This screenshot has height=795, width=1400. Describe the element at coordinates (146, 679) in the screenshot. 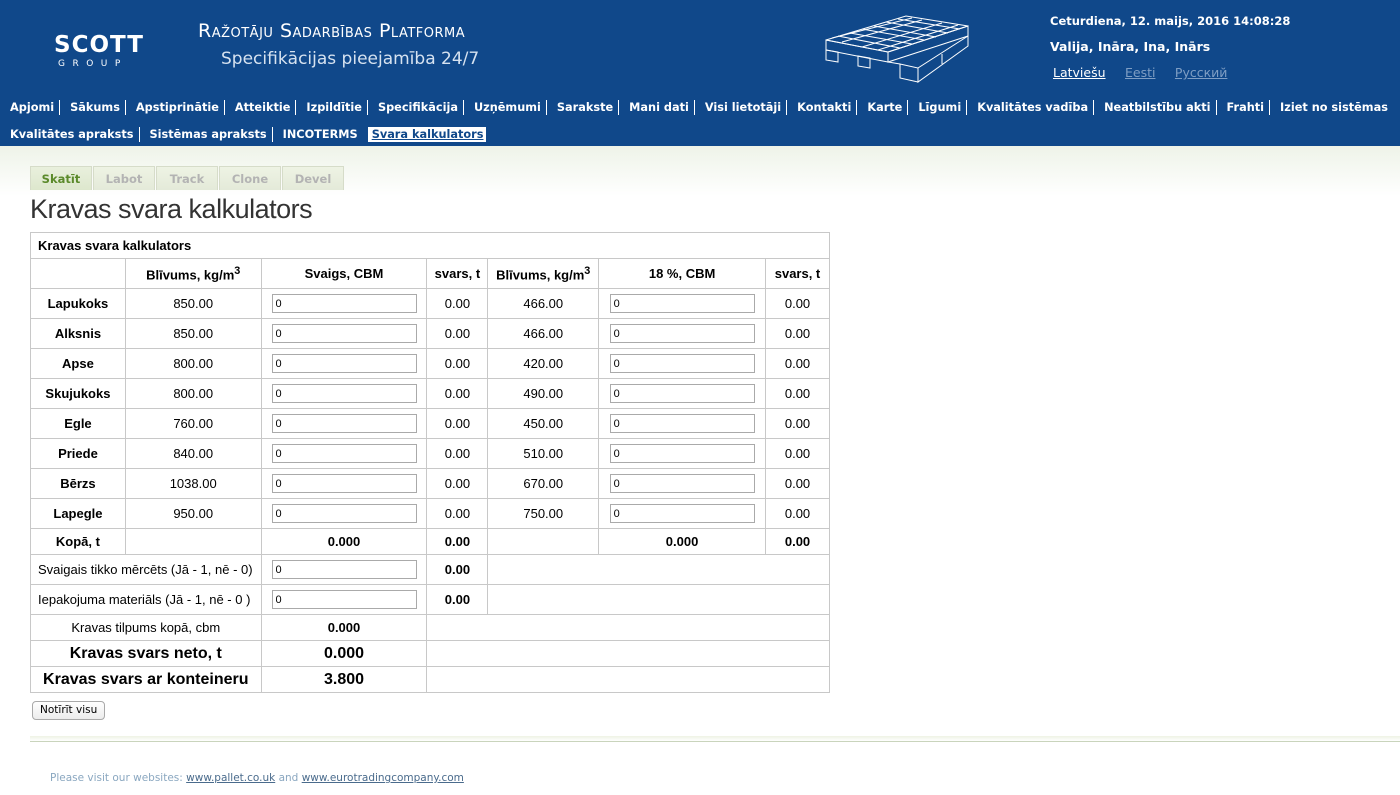

I see `container-weight-label: Kravas svars ar konteineru` at that location.